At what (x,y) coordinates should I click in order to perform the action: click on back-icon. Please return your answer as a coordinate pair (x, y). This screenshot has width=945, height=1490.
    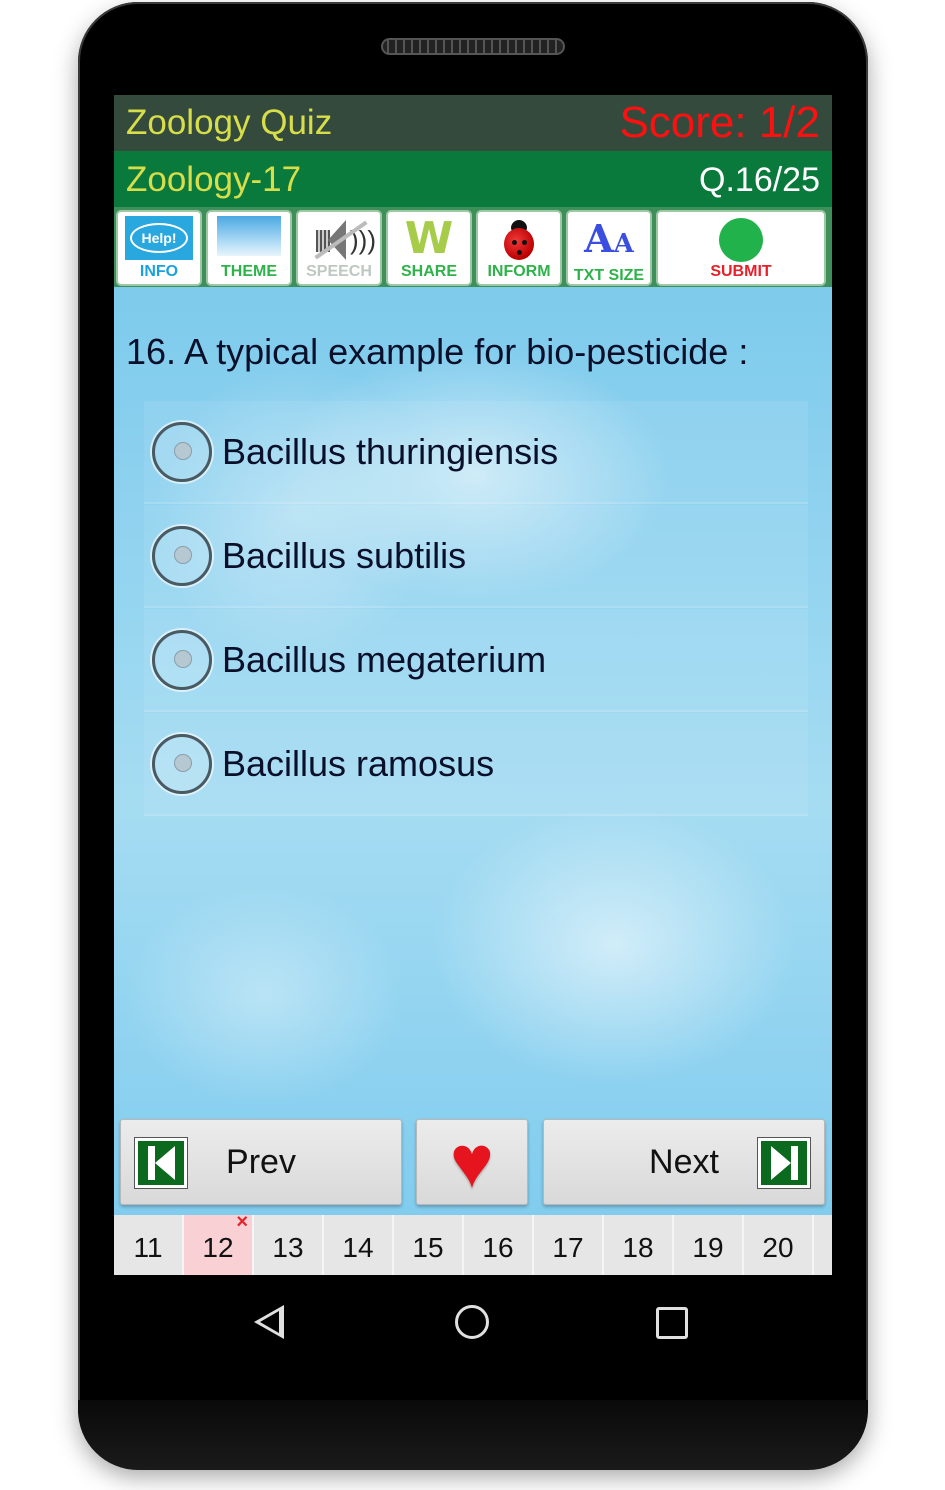
    Looking at the image, I should click on (269, 1322).